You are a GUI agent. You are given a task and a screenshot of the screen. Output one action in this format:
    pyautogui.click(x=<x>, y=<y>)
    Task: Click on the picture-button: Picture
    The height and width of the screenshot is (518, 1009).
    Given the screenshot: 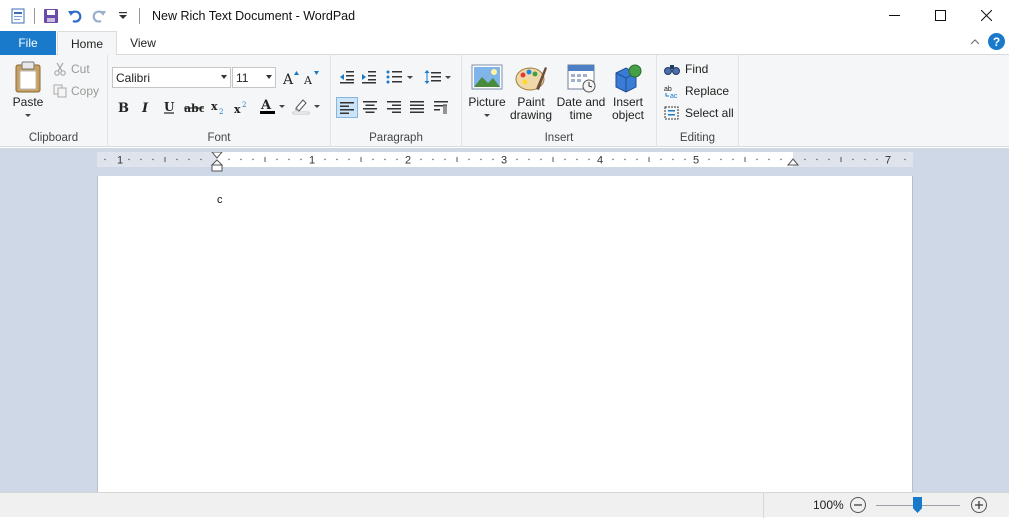 What is the action you would take?
    pyautogui.click(x=487, y=92)
    